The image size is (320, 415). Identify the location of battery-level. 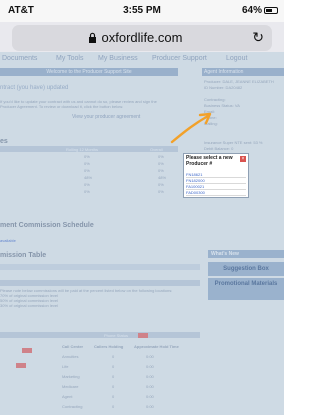
(269, 10).